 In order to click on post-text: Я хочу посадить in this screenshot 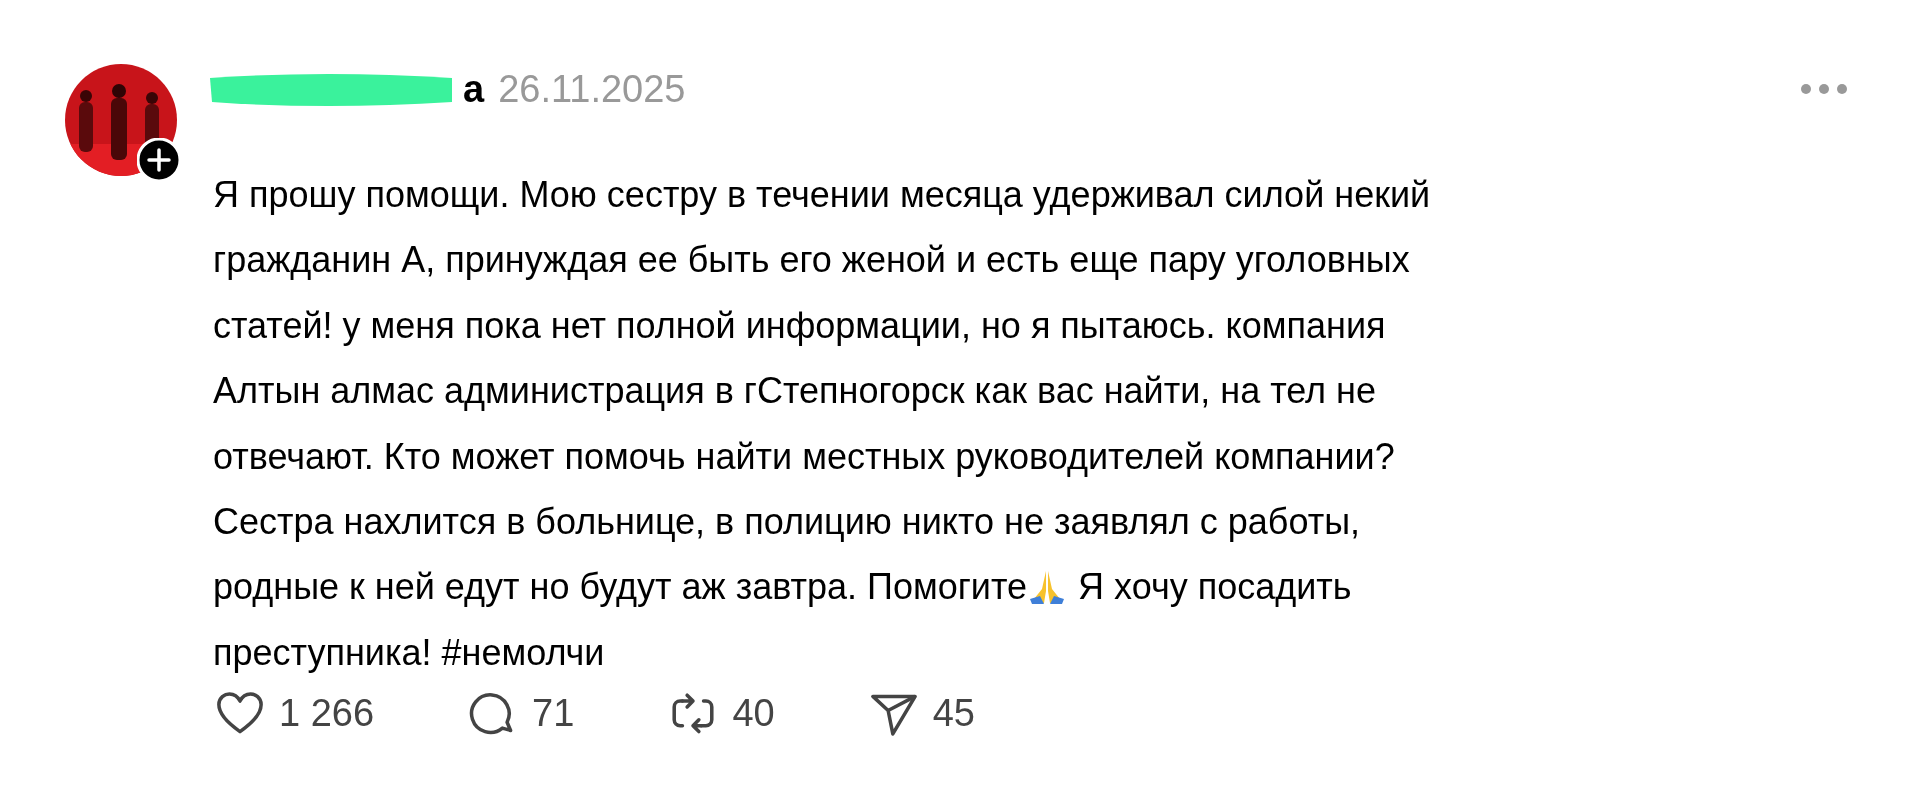, I will do `click(1215, 587)`.